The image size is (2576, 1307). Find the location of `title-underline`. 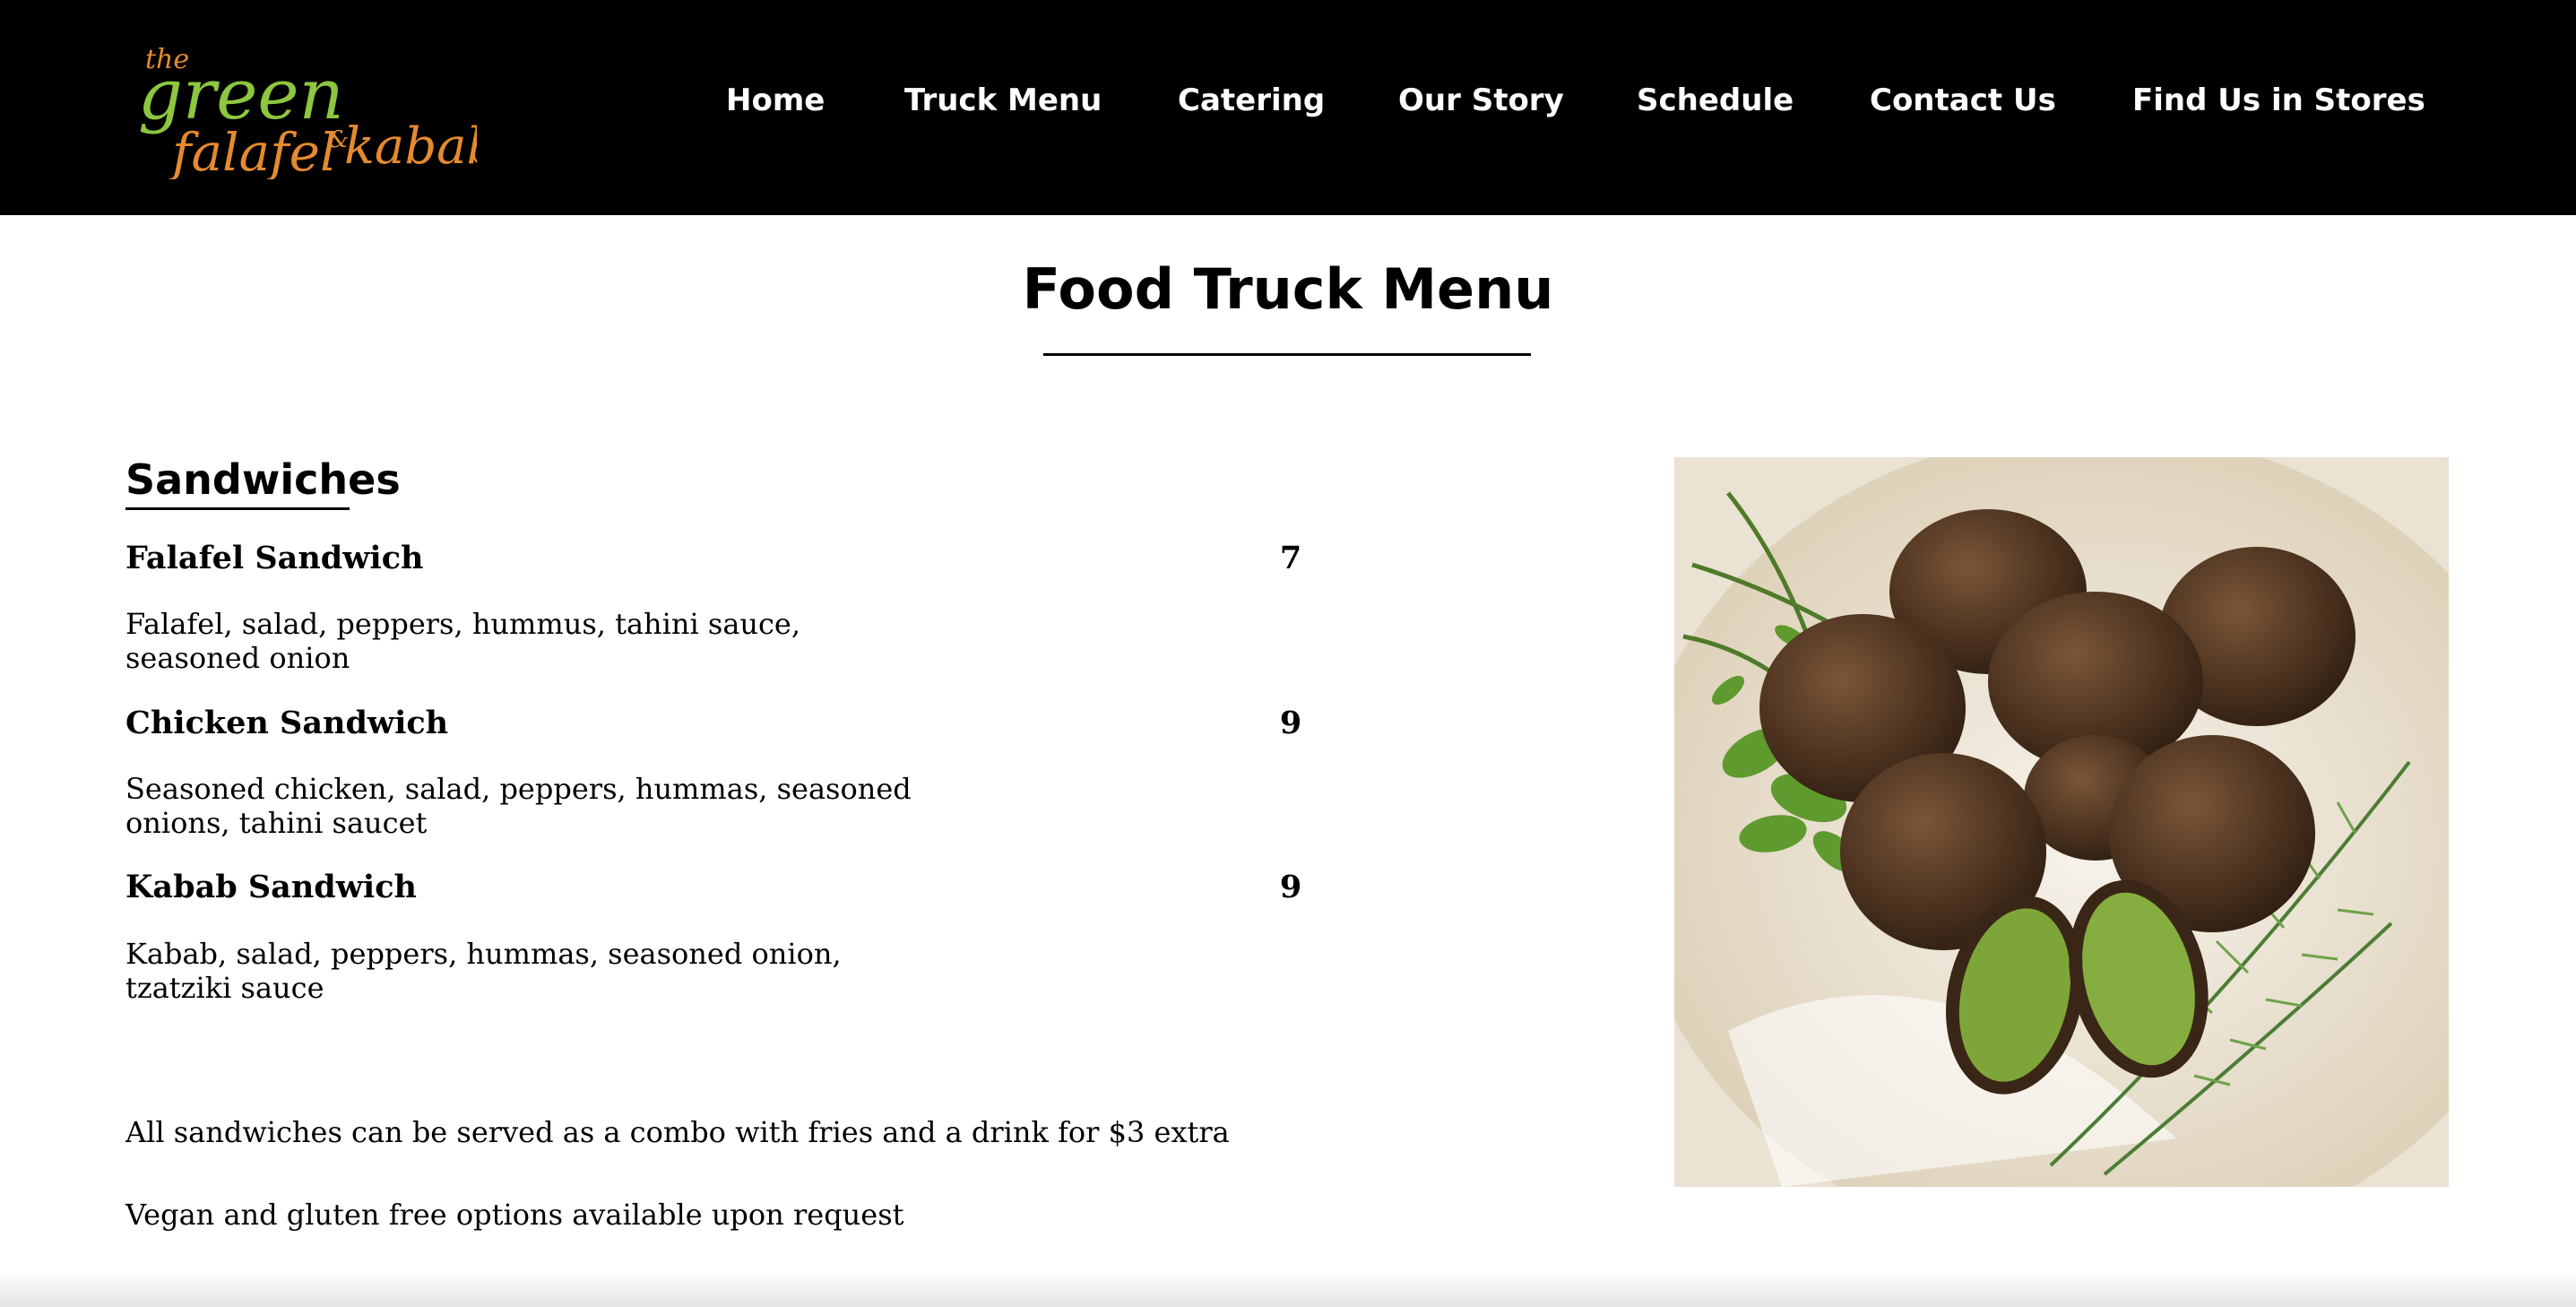

title-underline is located at coordinates (1287, 354).